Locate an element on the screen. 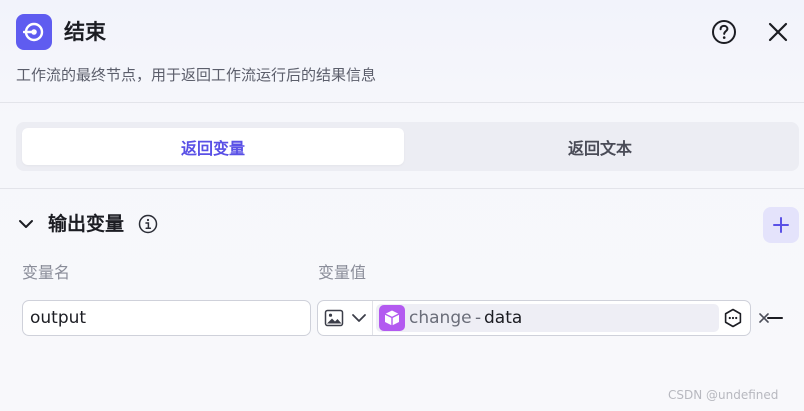  add-variable-button is located at coordinates (781, 225).